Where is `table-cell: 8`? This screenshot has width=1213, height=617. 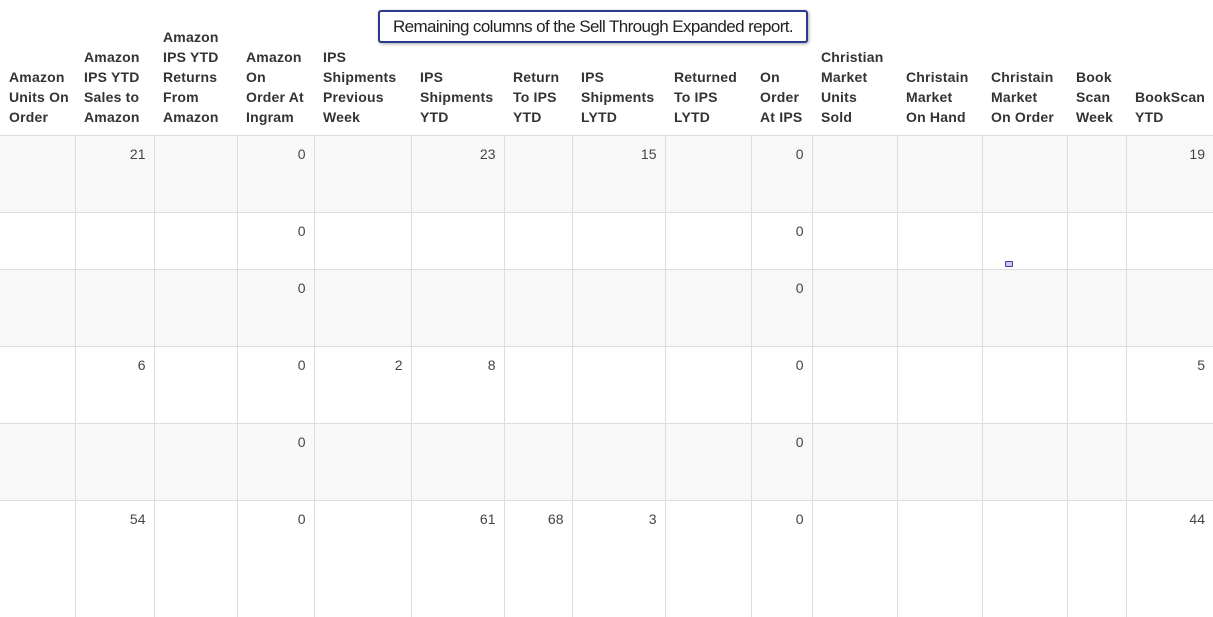 table-cell: 8 is located at coordinates (457, 384).